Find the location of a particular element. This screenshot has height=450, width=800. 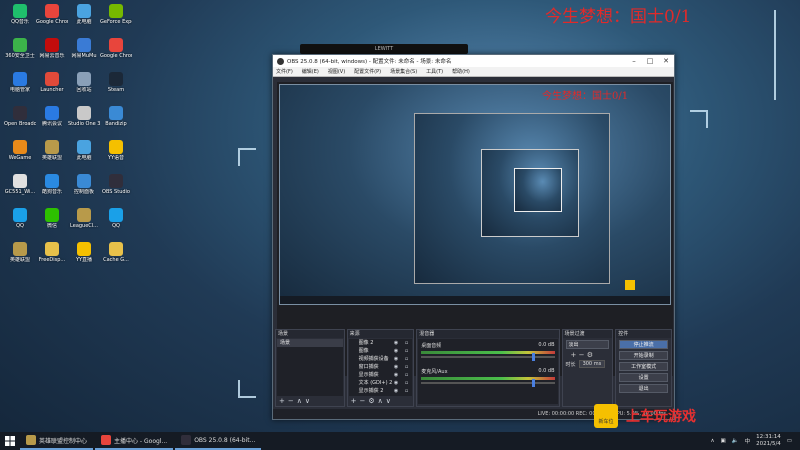

desktop-icon: OBS Studio is located at coordinates (116, 189).